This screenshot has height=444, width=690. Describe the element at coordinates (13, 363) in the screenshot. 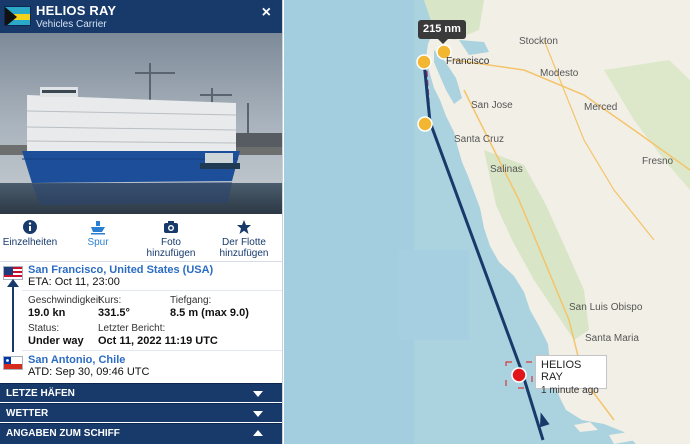

I see `chile-flag-icon` at that location.